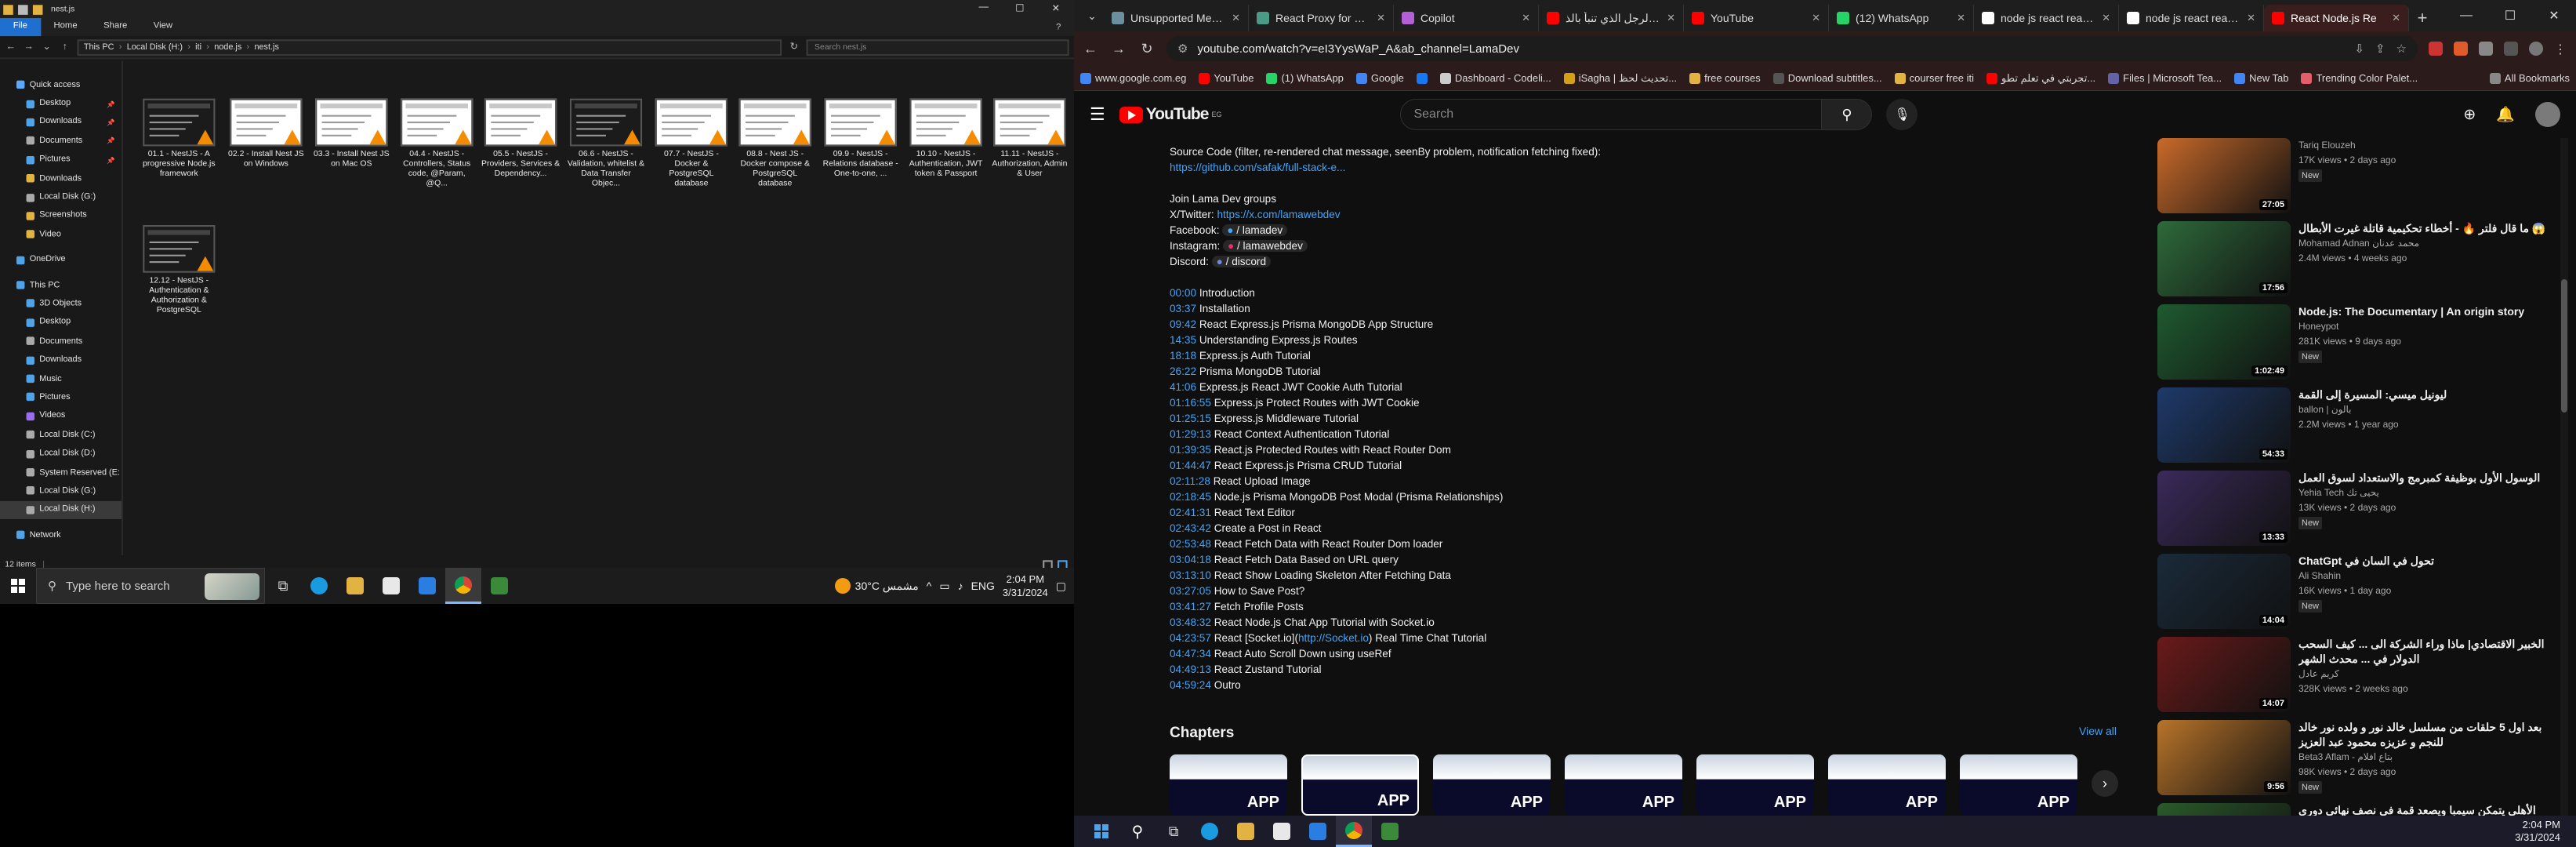  Describe the element at coordinates (1182, 49) in the screenshot. I see `site-info-icon: ⚙` at that location.